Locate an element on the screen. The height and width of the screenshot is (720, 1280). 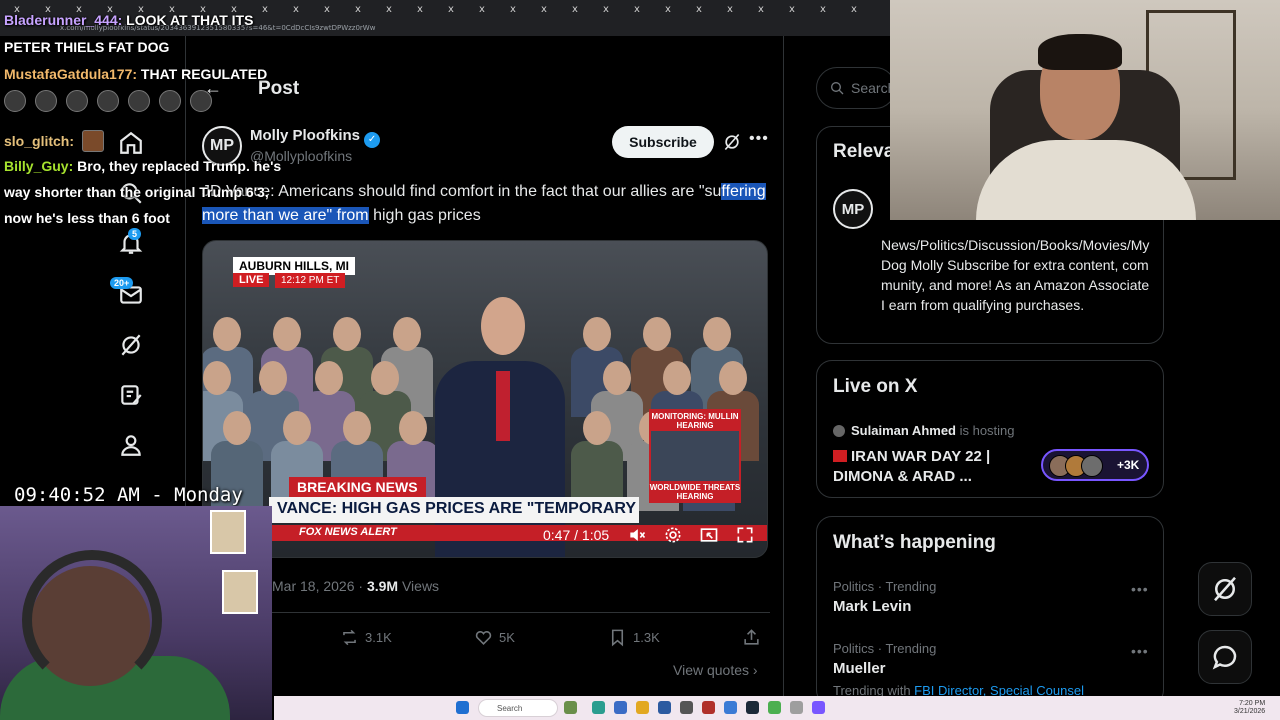
author-name-text: Molly Ploofkins is located at coordinates (305, 135).